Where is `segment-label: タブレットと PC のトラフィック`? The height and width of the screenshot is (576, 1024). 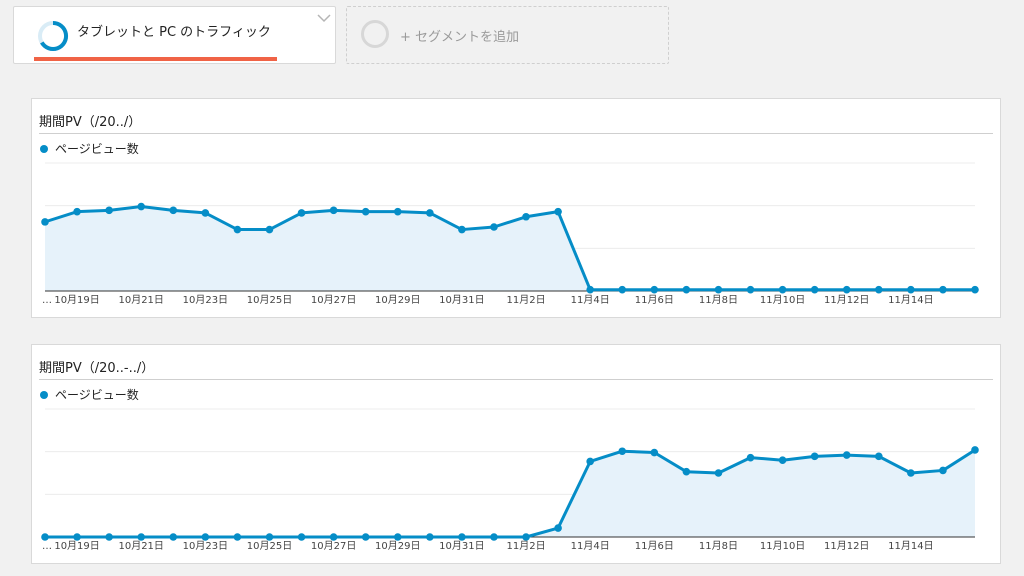
segment-label: タブレットと PC のトラフィック is located at coordinates (174, 32).